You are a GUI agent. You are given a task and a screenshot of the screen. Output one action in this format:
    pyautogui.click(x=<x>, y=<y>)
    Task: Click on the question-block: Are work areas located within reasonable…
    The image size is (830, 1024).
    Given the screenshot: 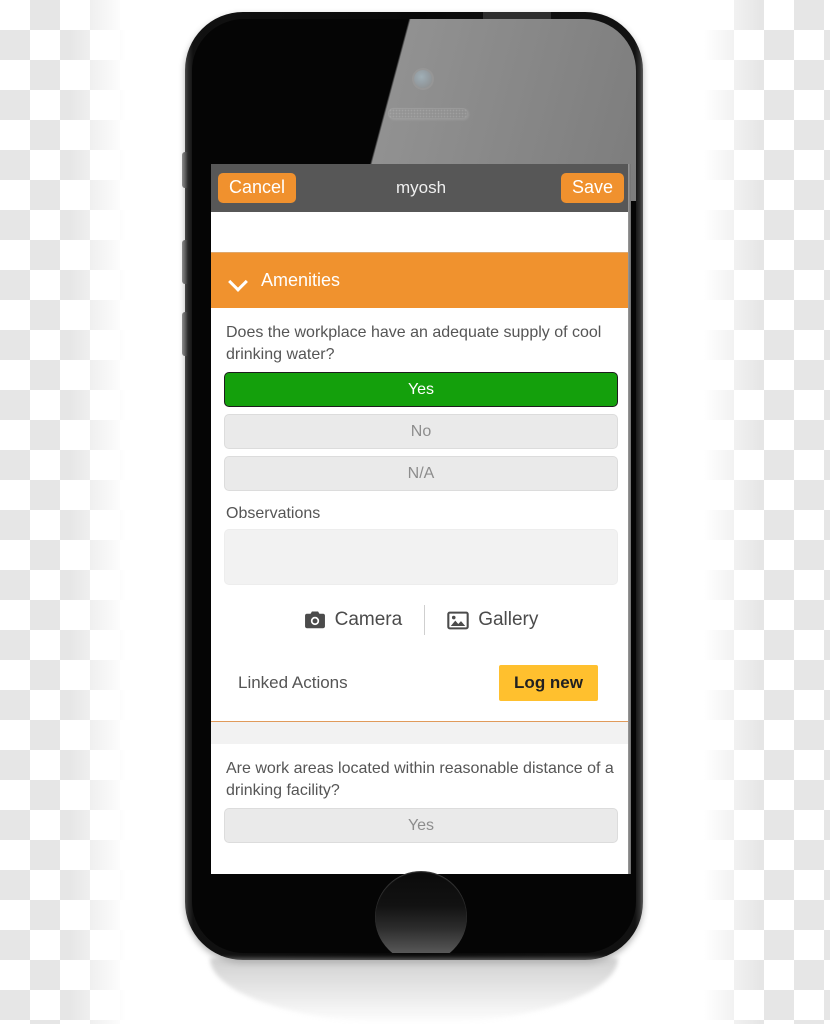 What is the action you would take?
    pyautogui.click(x=421, y=794)
    